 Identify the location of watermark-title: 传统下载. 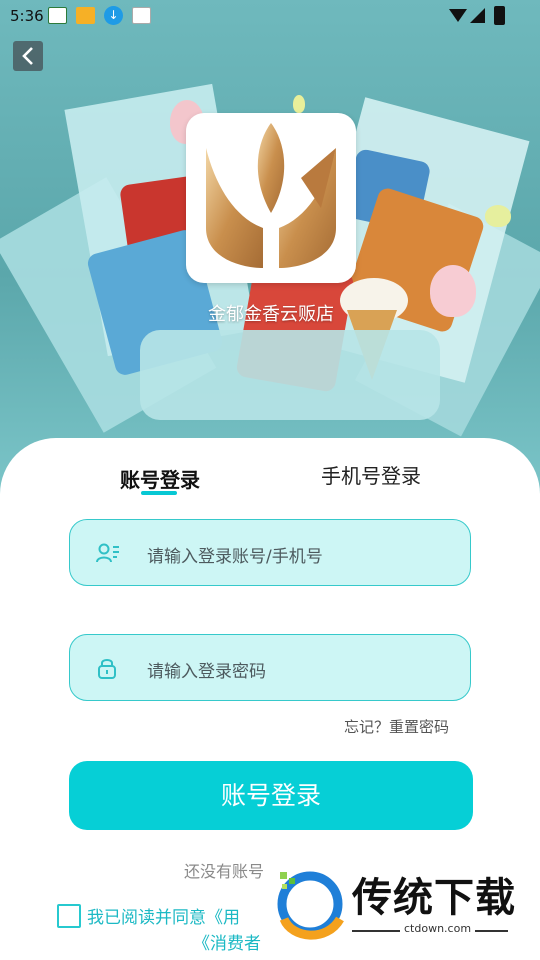
(434, 898).